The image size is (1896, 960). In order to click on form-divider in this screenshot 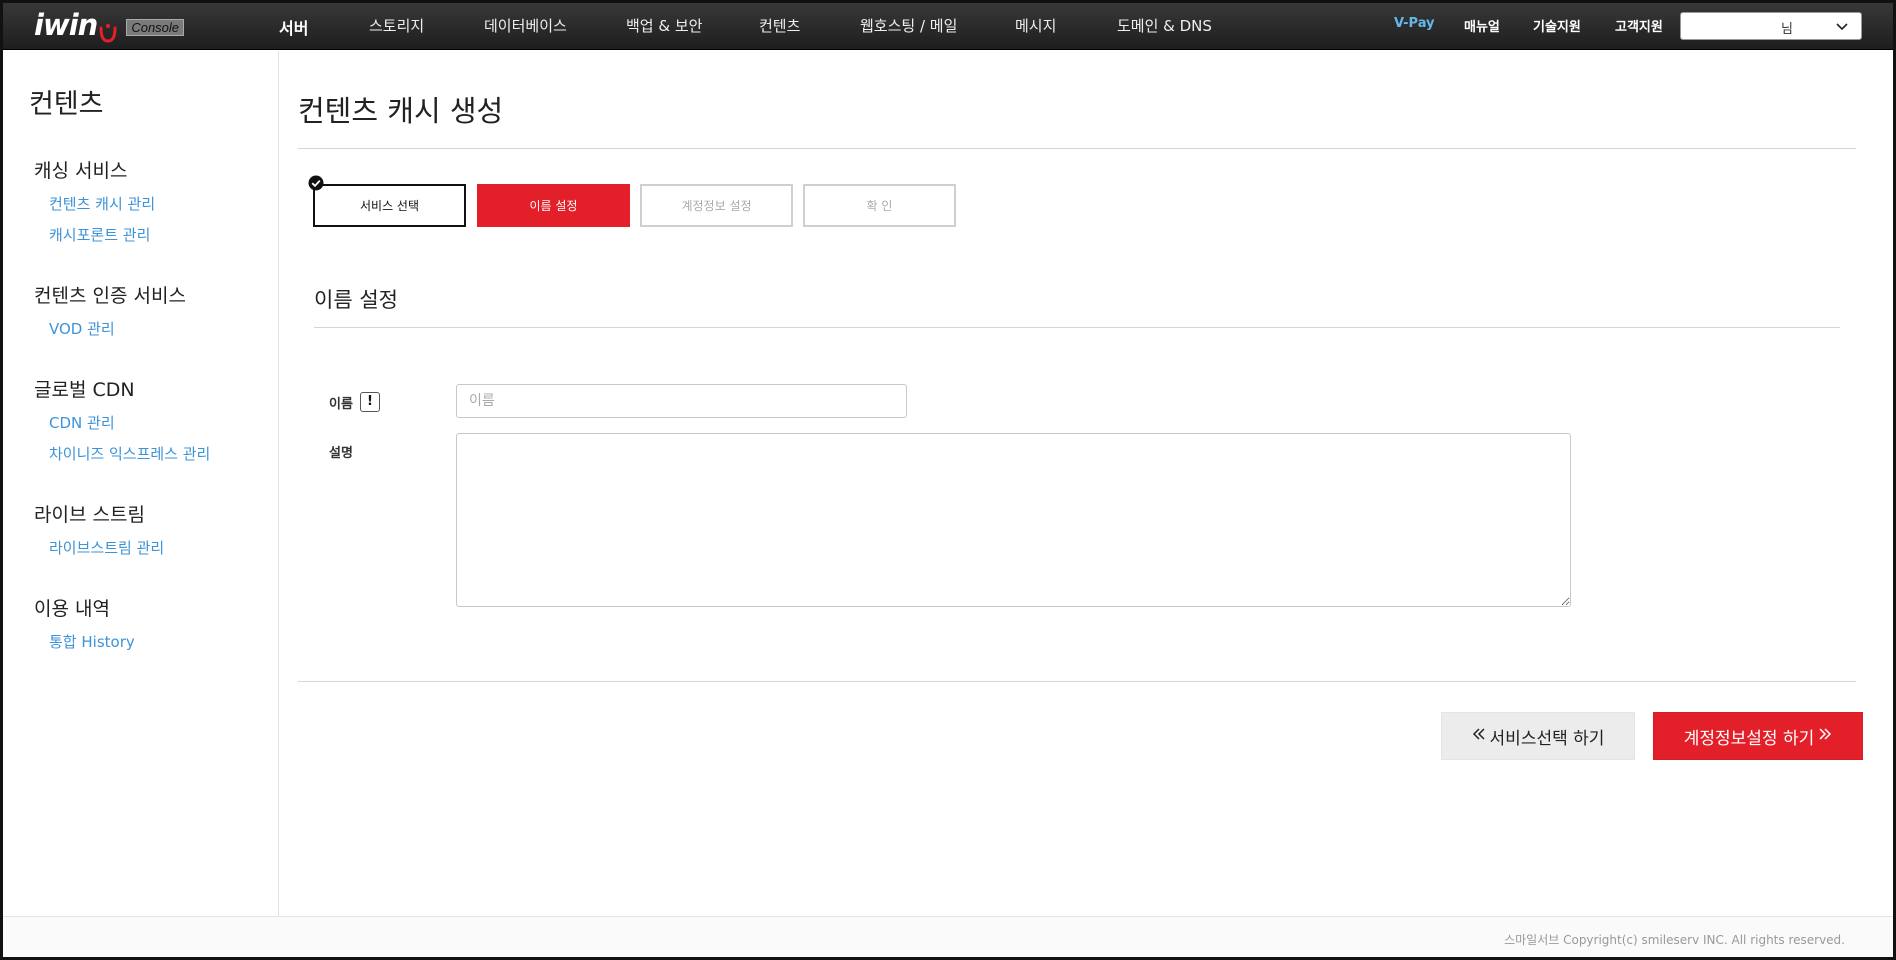, I will do `click(1077, 681)`.